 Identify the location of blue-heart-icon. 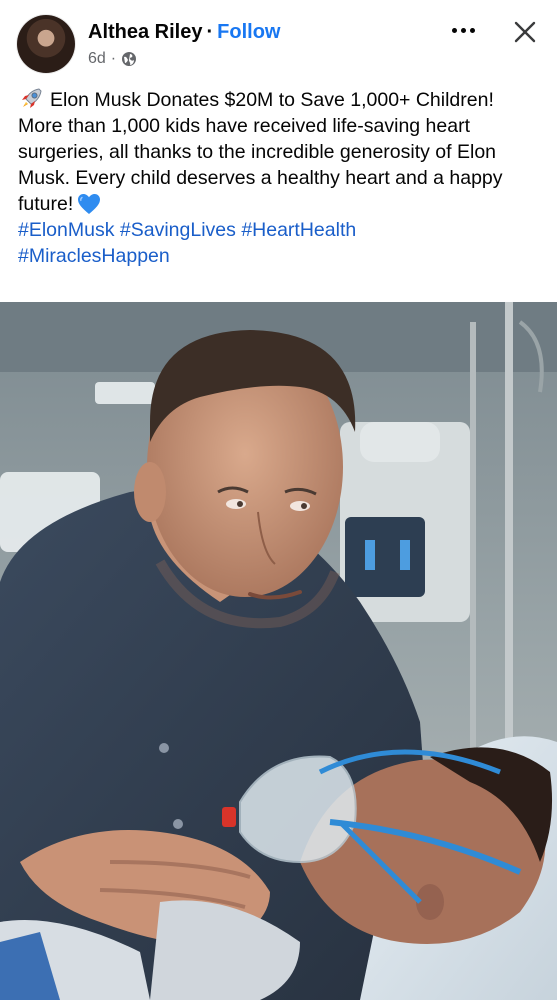
(89, 204).